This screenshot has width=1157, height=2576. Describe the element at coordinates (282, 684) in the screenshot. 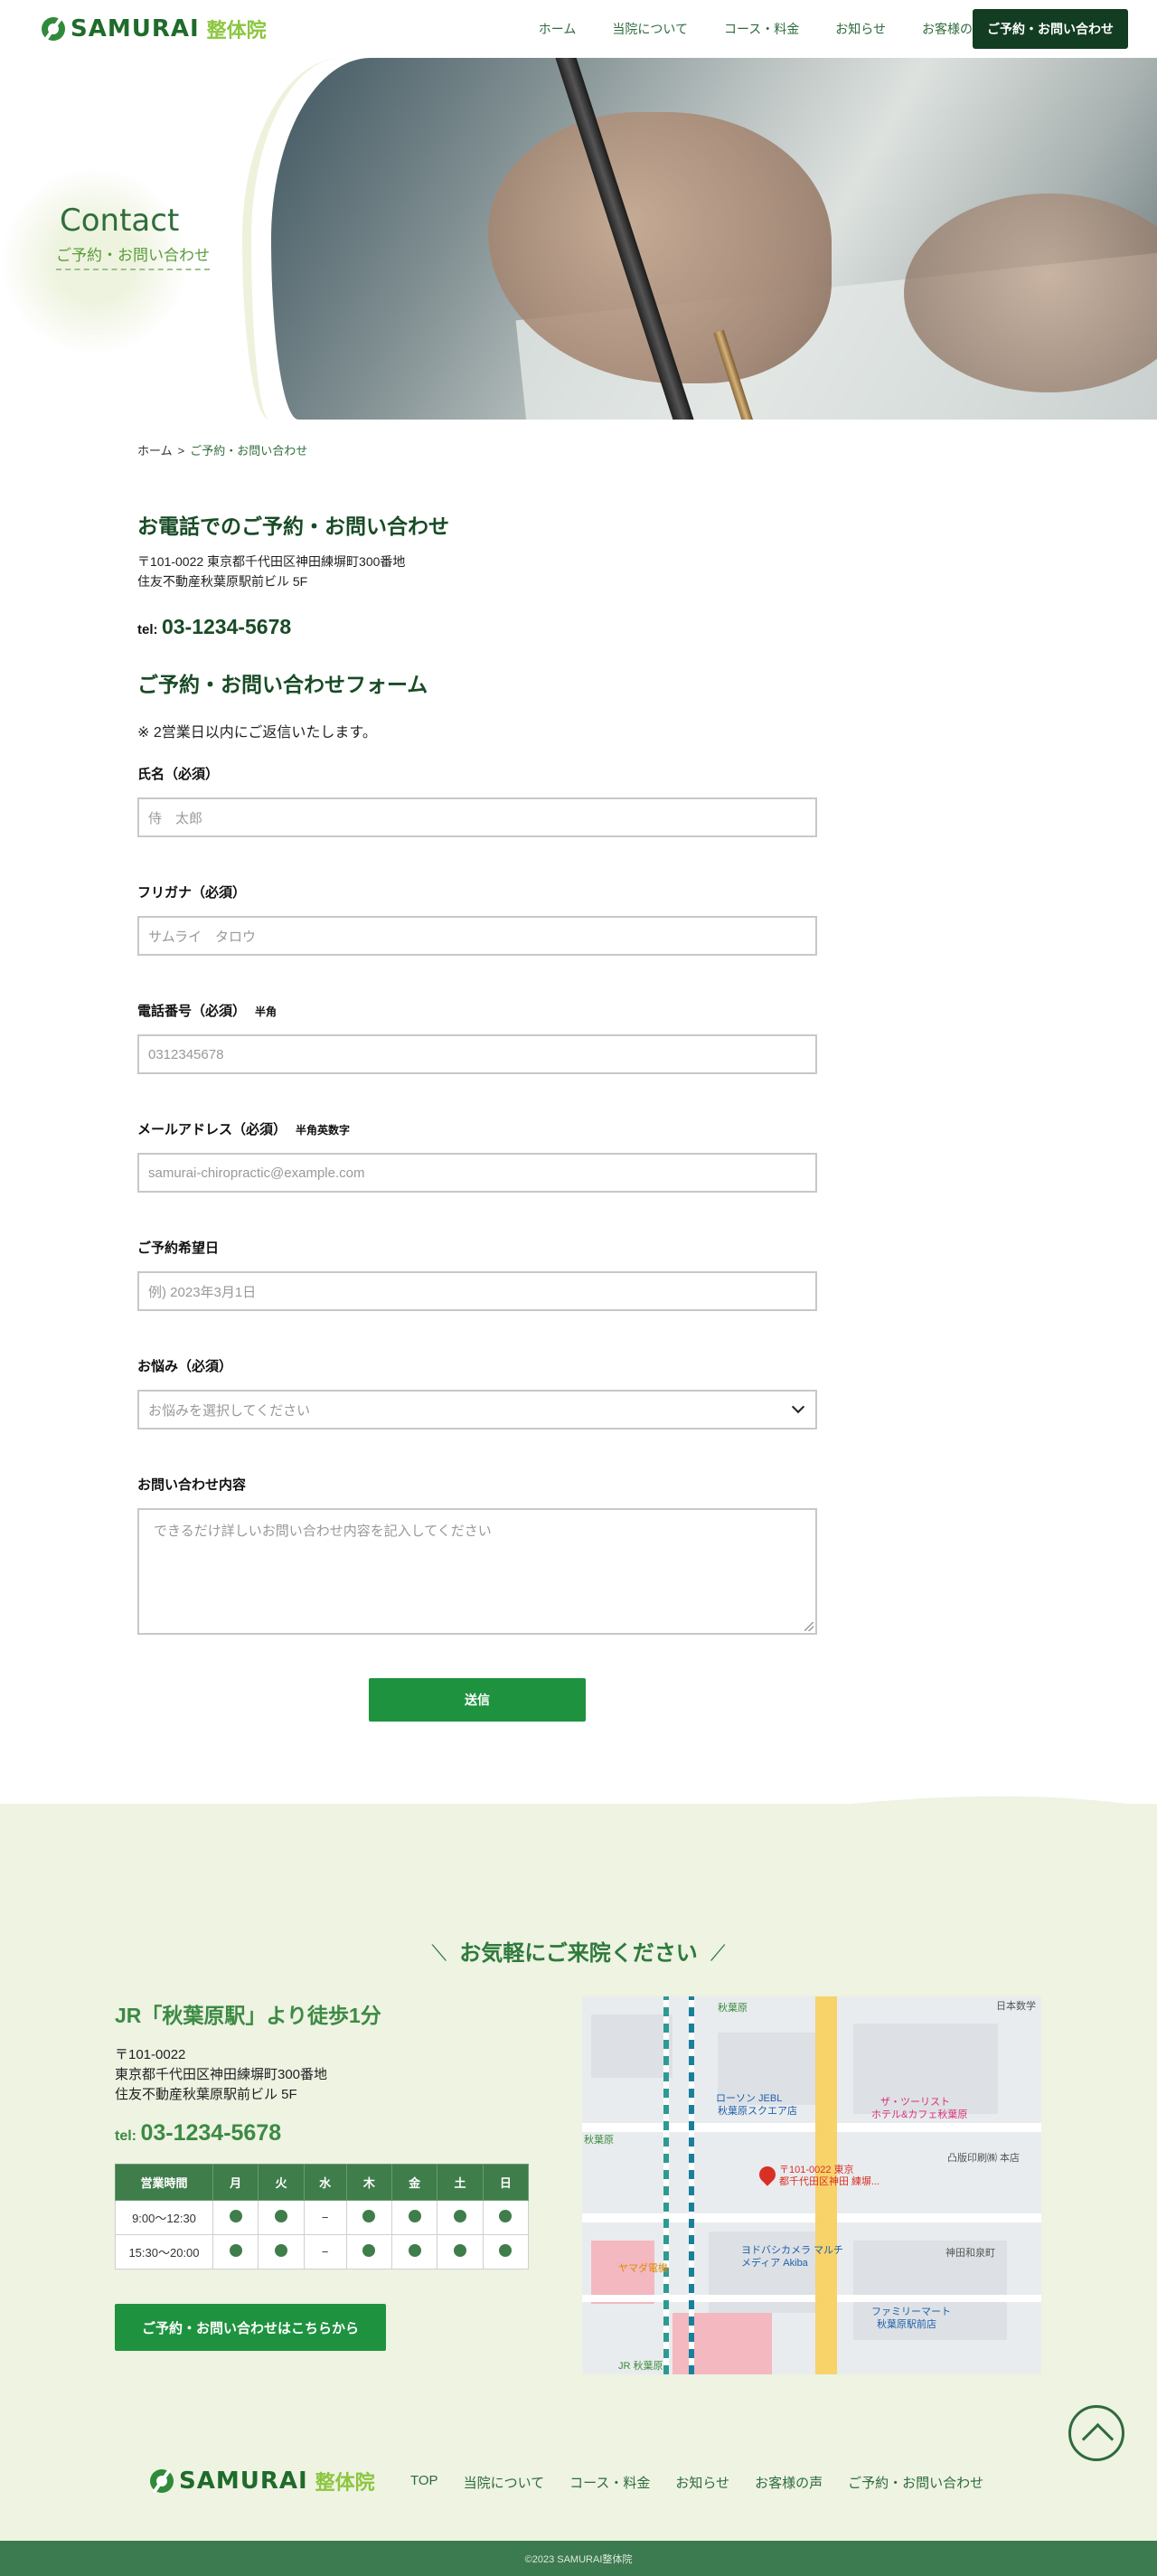

I see `form-heading: ご予約・お問い合わせフォーム` at that location.